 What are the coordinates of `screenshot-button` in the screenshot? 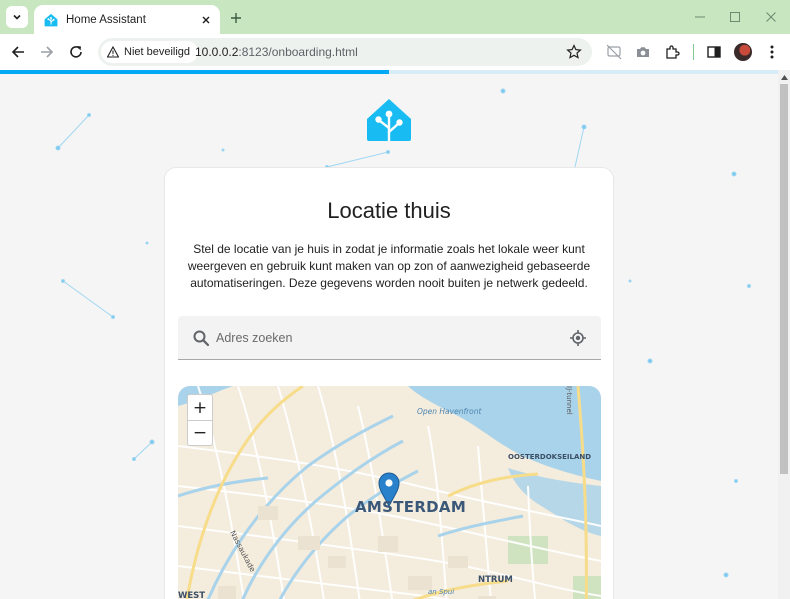 It's located at (643, 52).